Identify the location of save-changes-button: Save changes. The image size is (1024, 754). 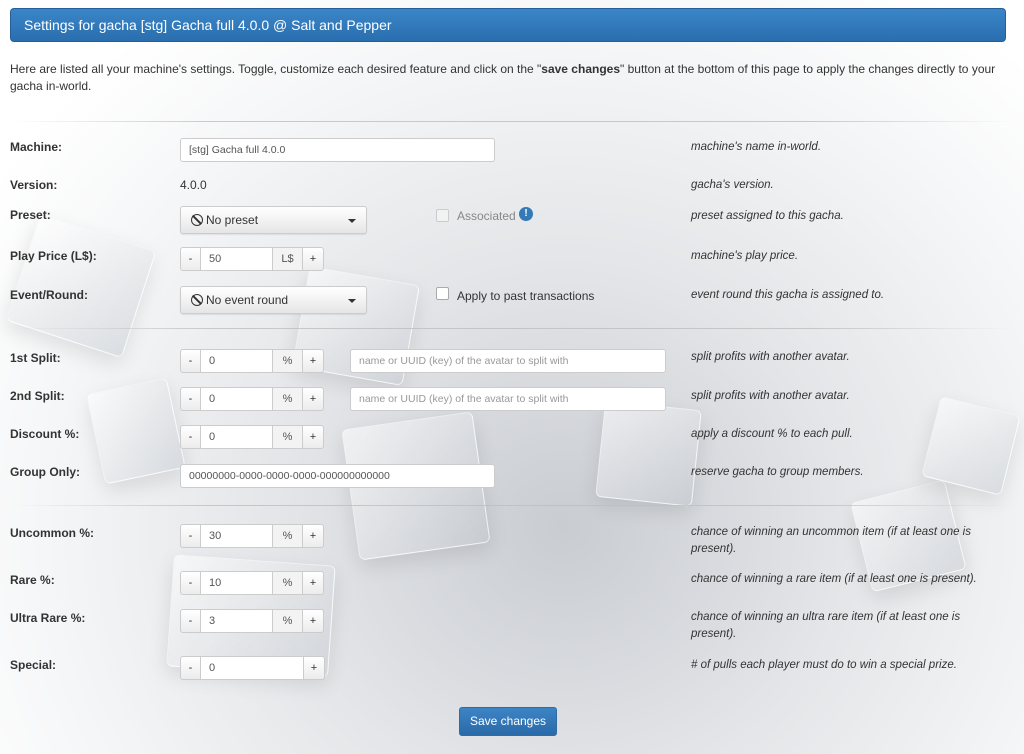
(508, 721).